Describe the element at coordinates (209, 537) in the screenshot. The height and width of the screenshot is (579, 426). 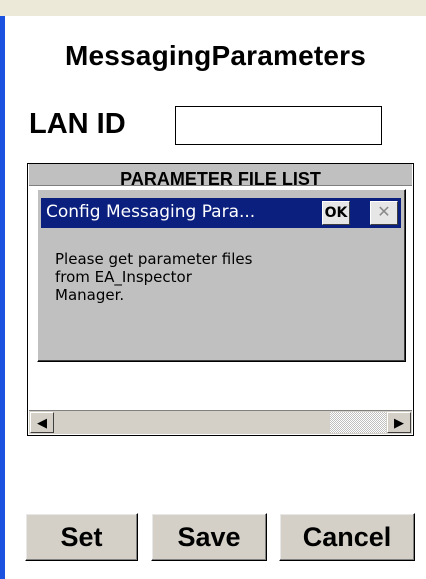
I see `save-button: Save` at that location.